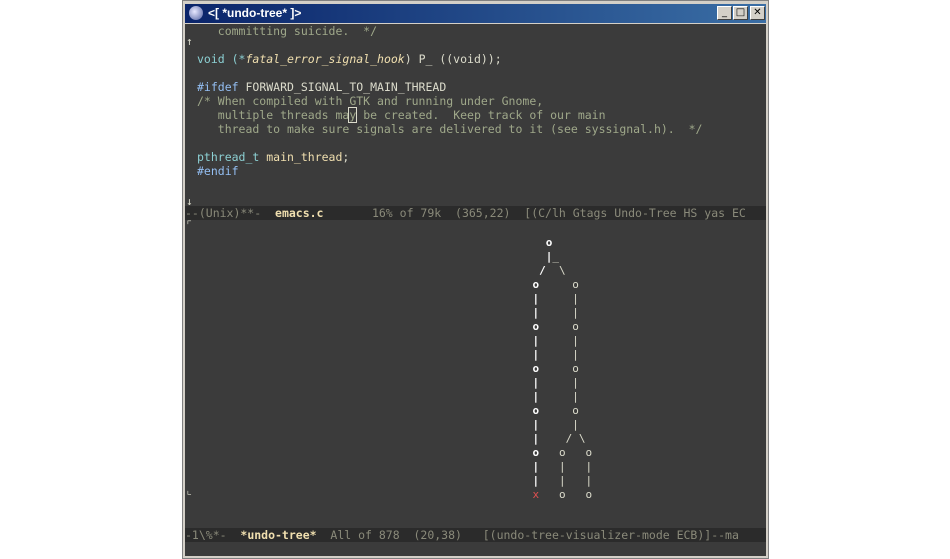 The image size is (950, 559). Describe the element at coordinates (522, 453) in the screenshot. I see `undo-tree-row: o o o` at that location.